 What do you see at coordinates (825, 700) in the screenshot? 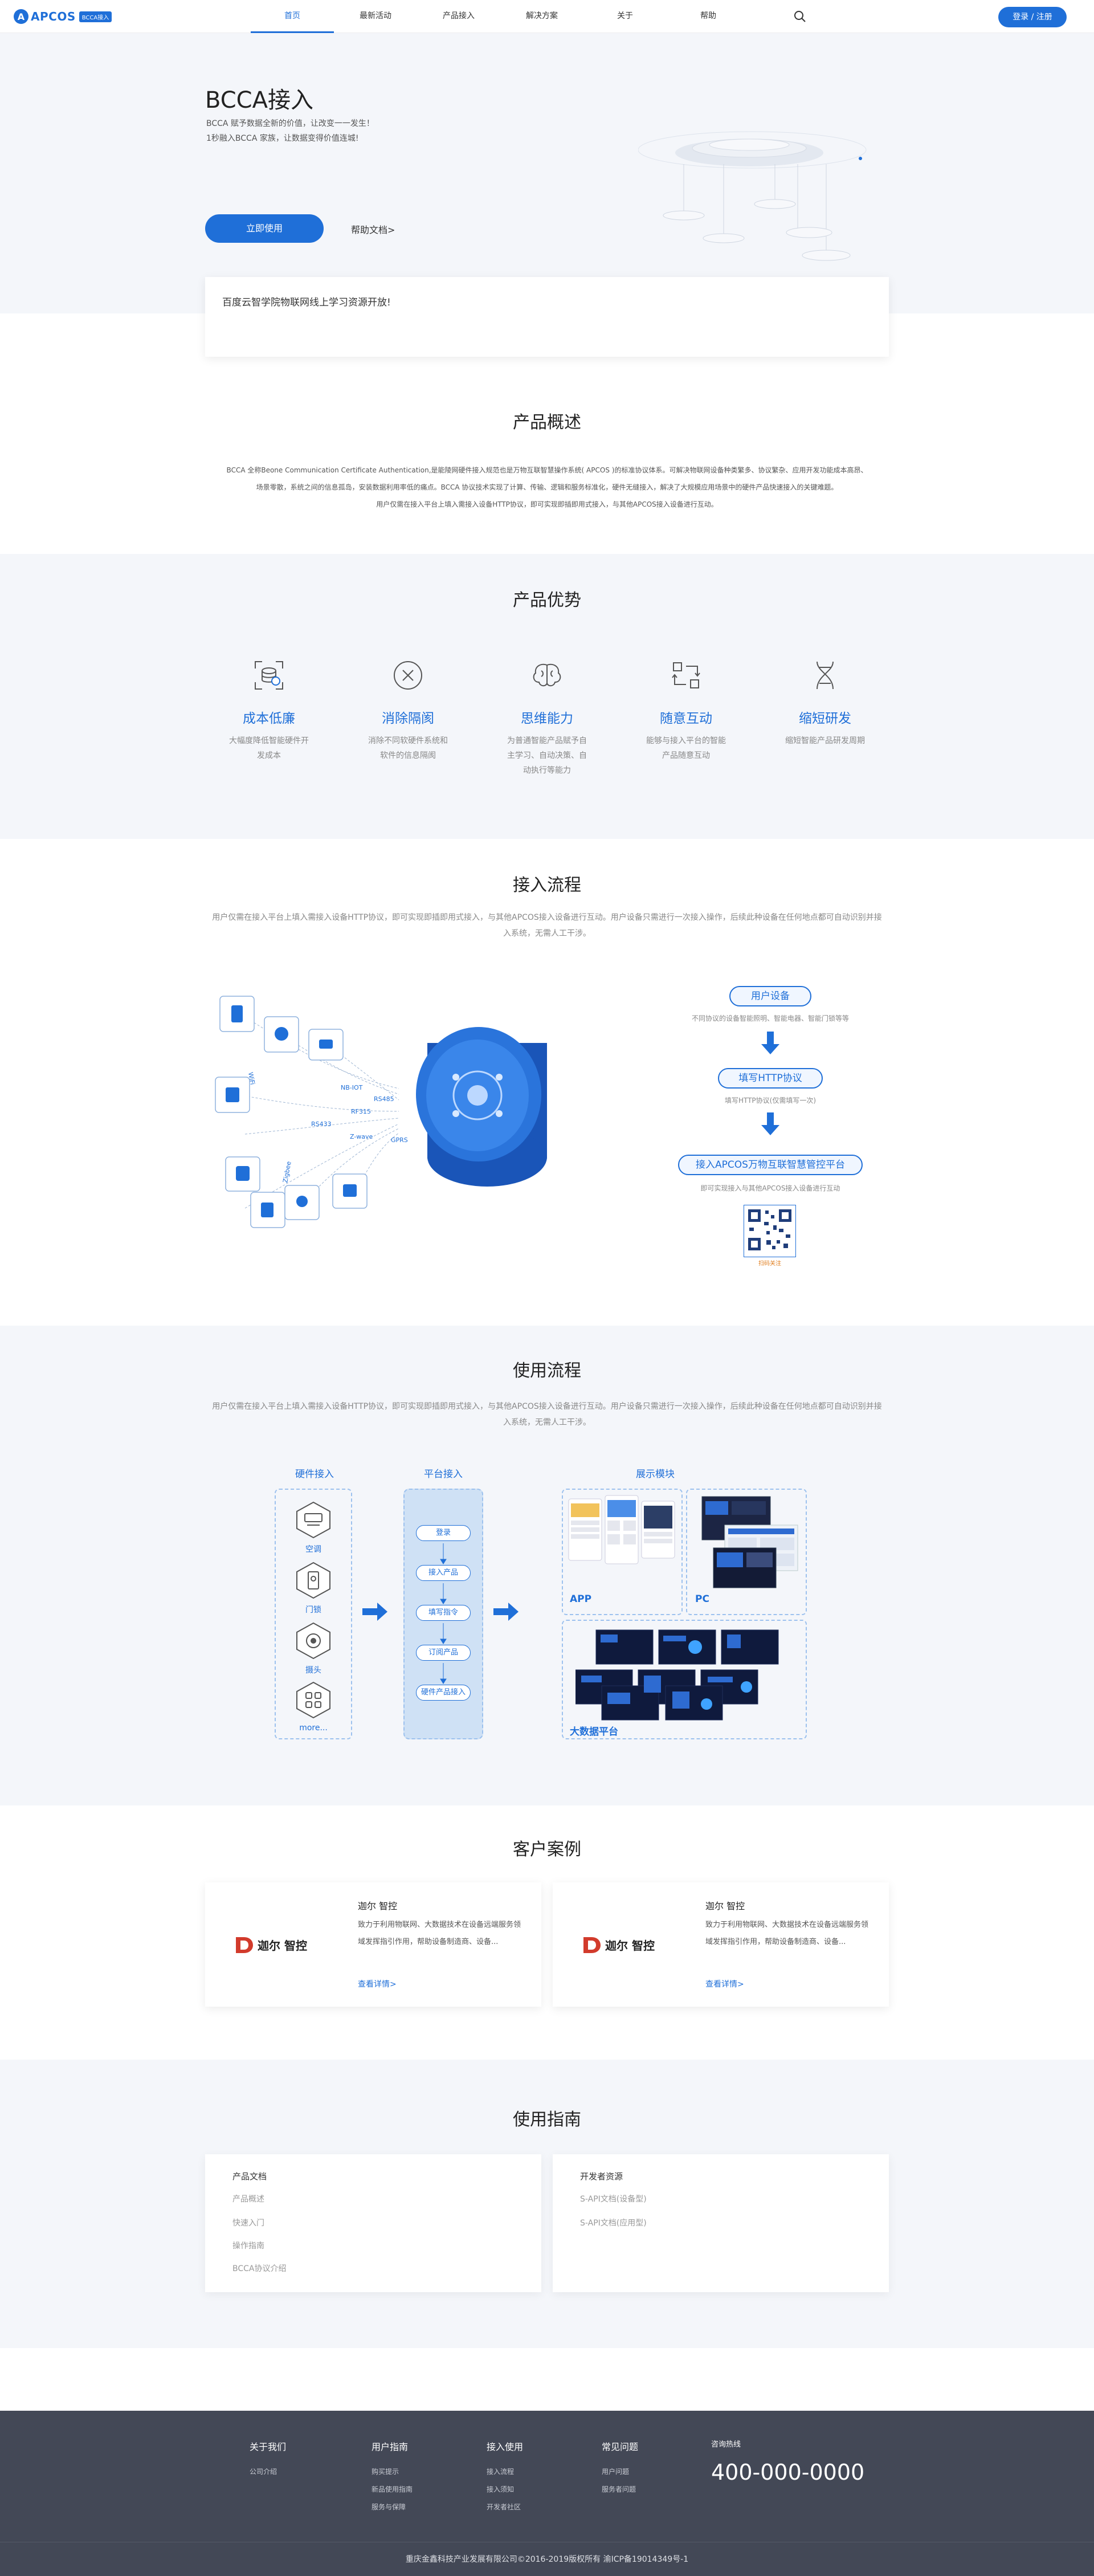
I see `advantage-item: 缩短研发 缩短智能产品研发周期` at bounding box center [825, 700].